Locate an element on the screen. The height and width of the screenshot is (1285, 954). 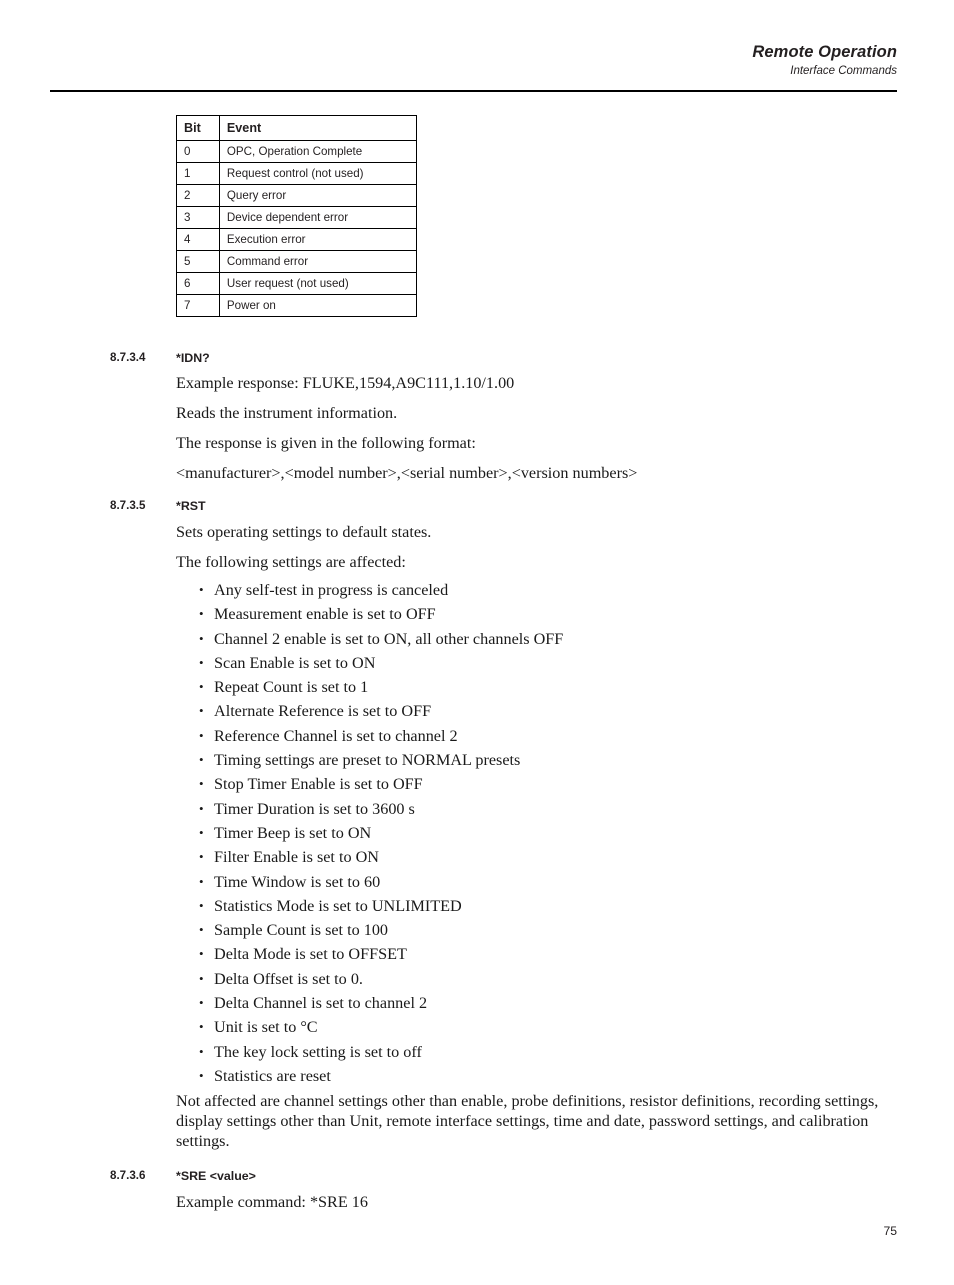
cell-bit: 4 is located at coordinates (198, 239).